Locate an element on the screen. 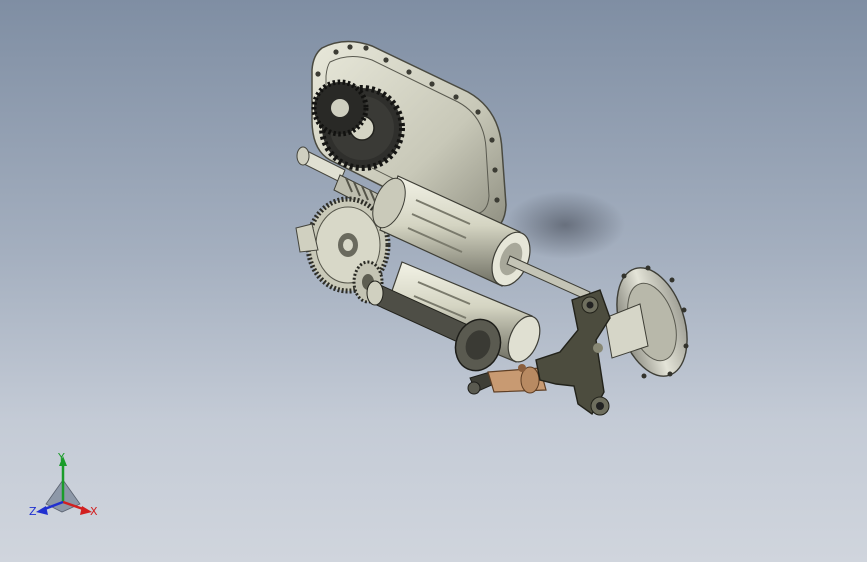  z-axis-arrow-icon is located at coordinates (42, 510).